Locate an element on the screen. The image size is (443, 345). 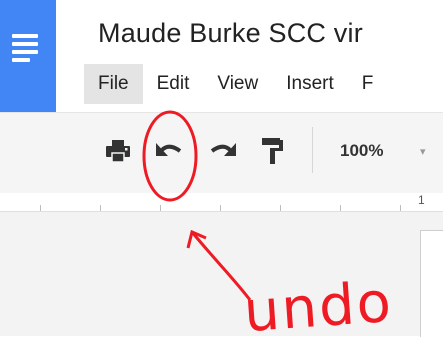
document-page is located at coordinates (431, 283).